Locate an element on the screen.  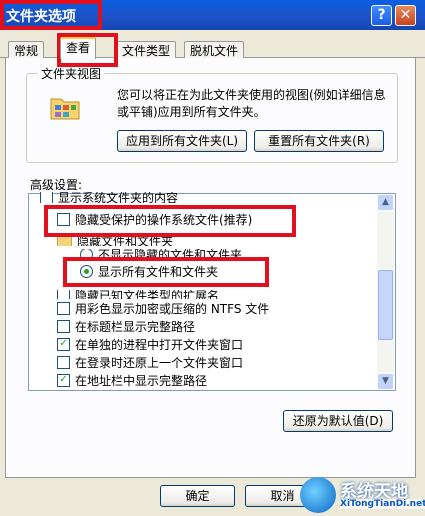
watermark-url: XiTongTianDi.net is located at coordinates (382, 504).